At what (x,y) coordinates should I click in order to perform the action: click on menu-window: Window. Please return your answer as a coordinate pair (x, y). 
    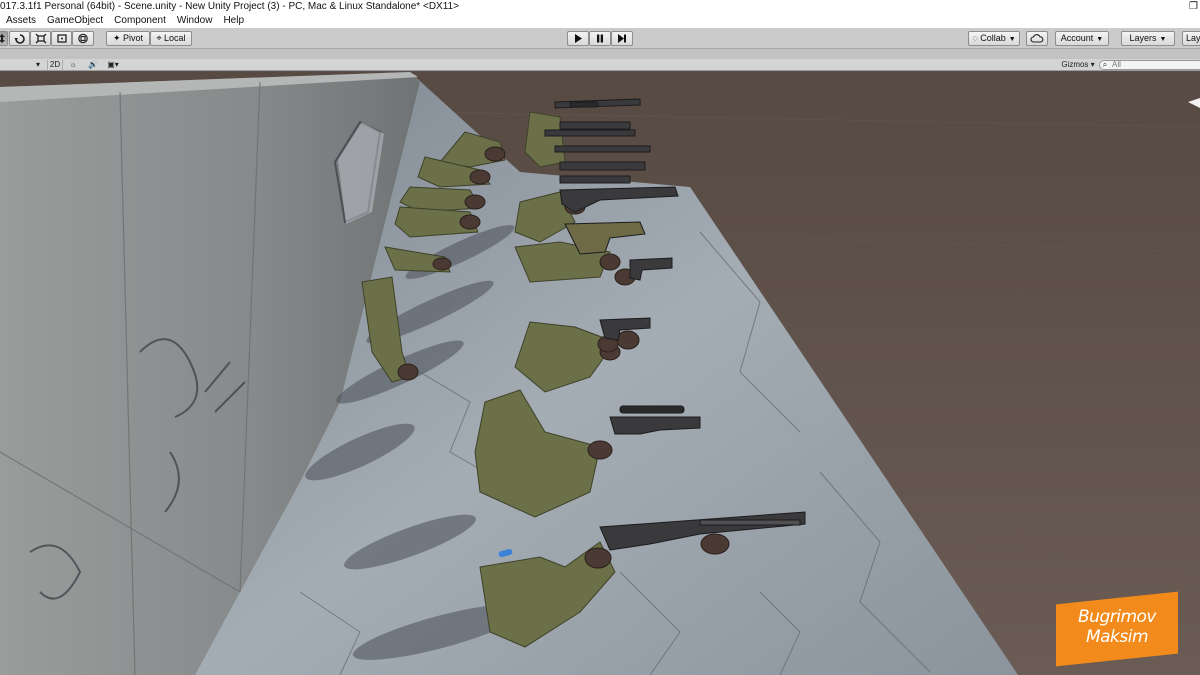
    Looking at the image, I should click on (194, 20).